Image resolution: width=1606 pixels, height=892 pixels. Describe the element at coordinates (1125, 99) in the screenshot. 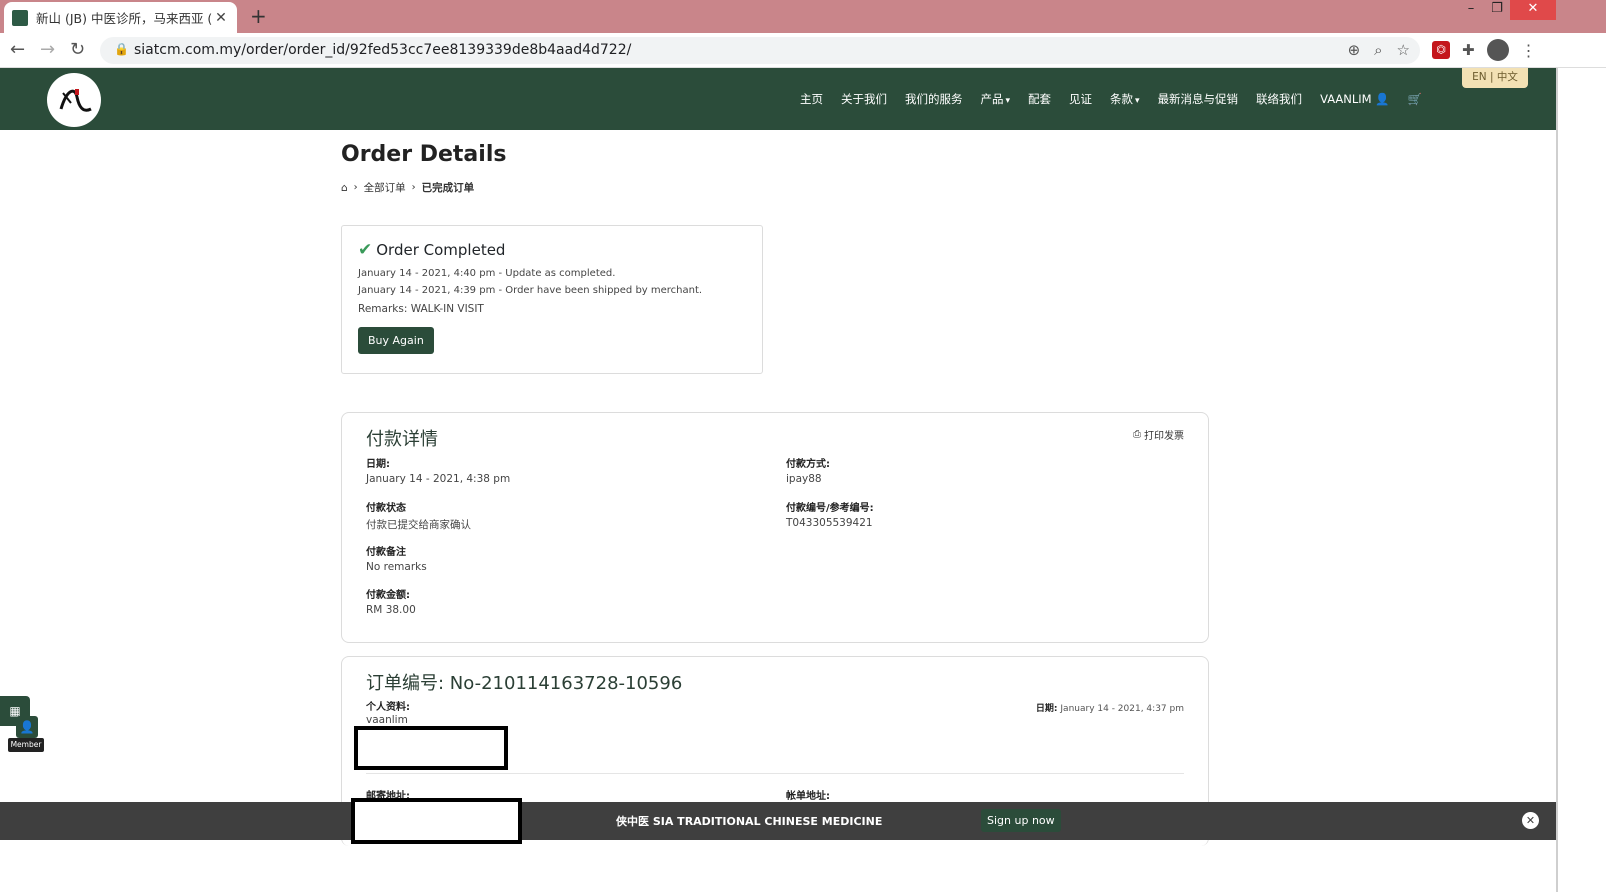

I see `nav-terms: 条款` at that location.